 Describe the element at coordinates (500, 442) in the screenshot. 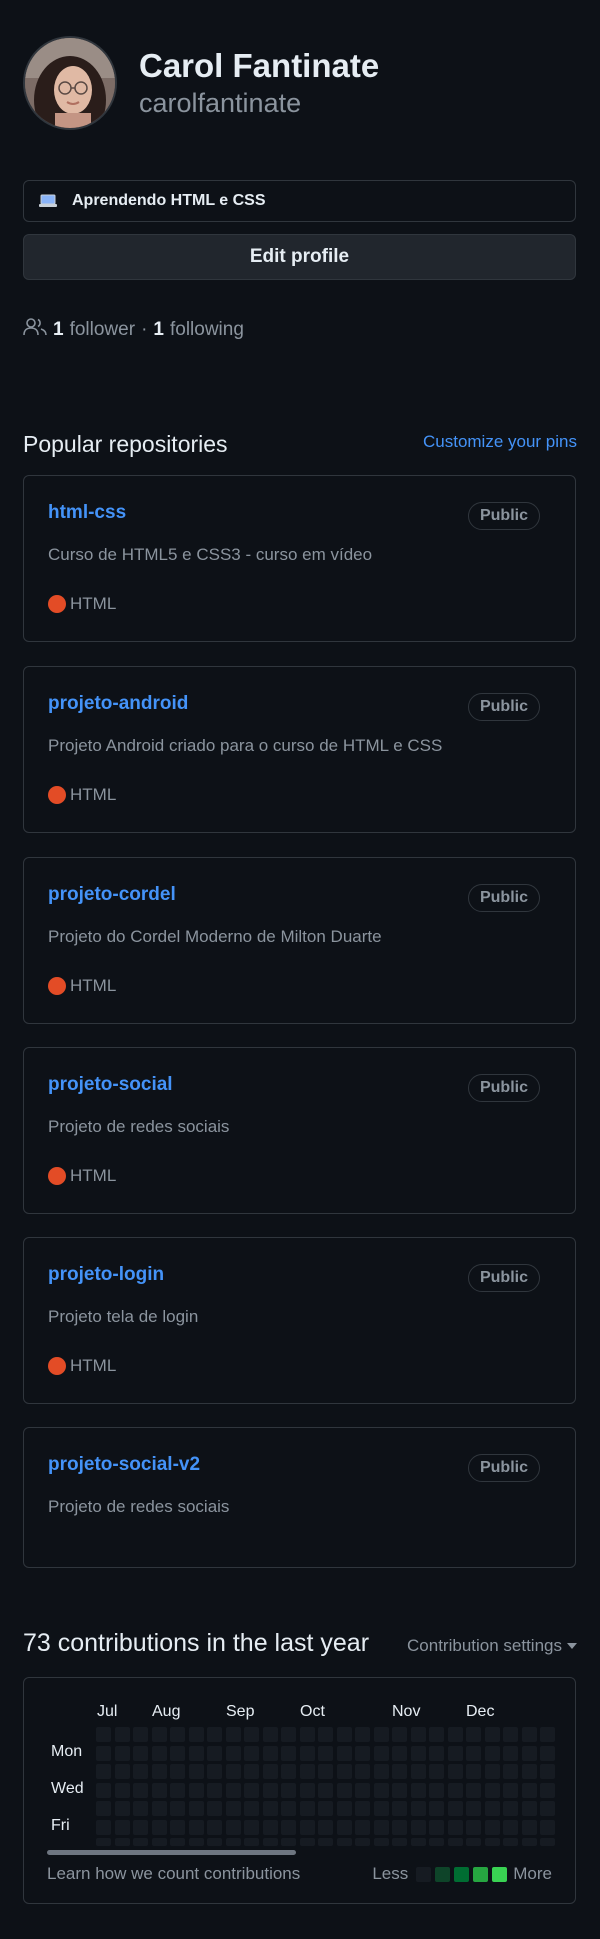

I see `customize-pins-link: Customize your pins` at that location.